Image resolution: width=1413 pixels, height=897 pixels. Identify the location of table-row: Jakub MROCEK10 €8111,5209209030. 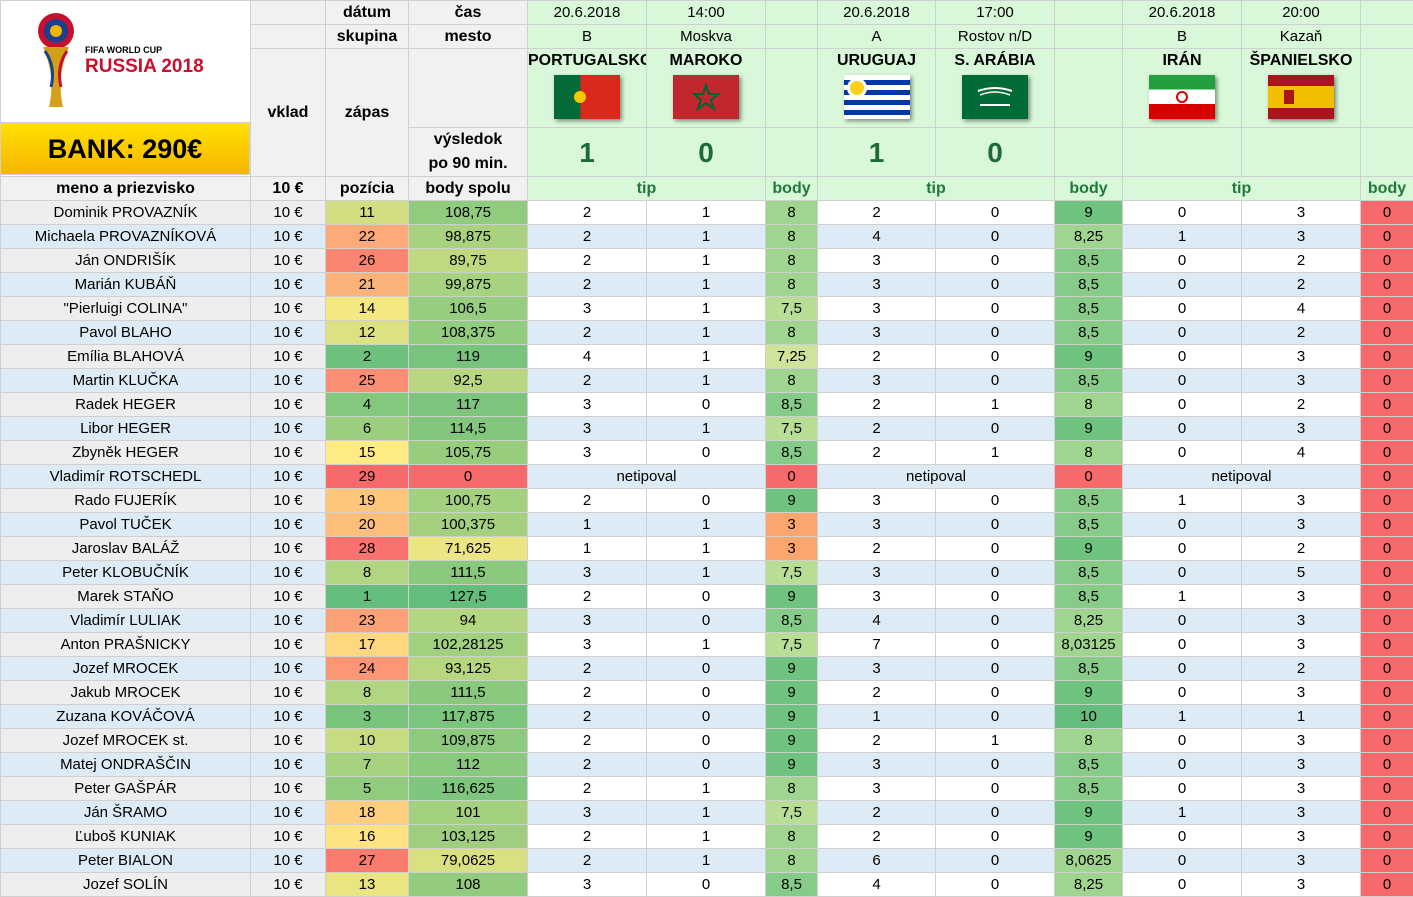
(707, 693).